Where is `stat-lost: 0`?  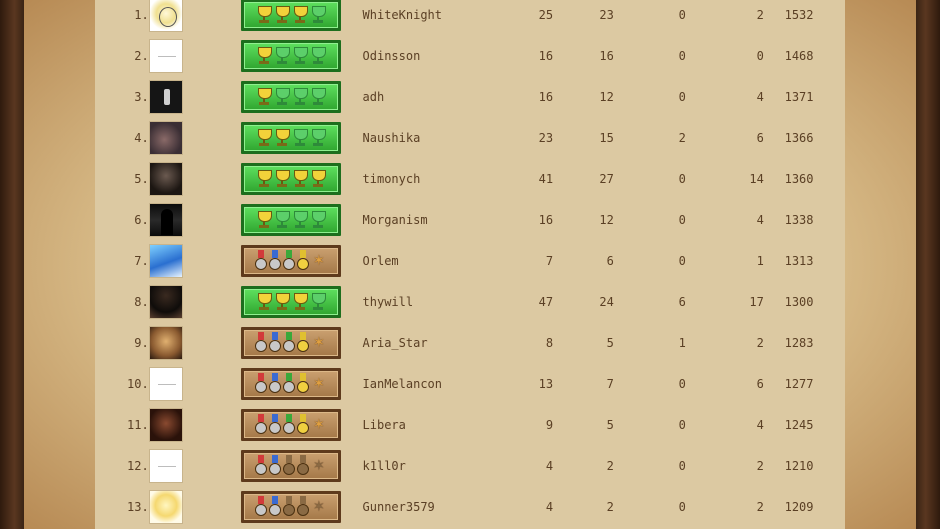 stat-lost: 0 is located at coordinates (760, 55).